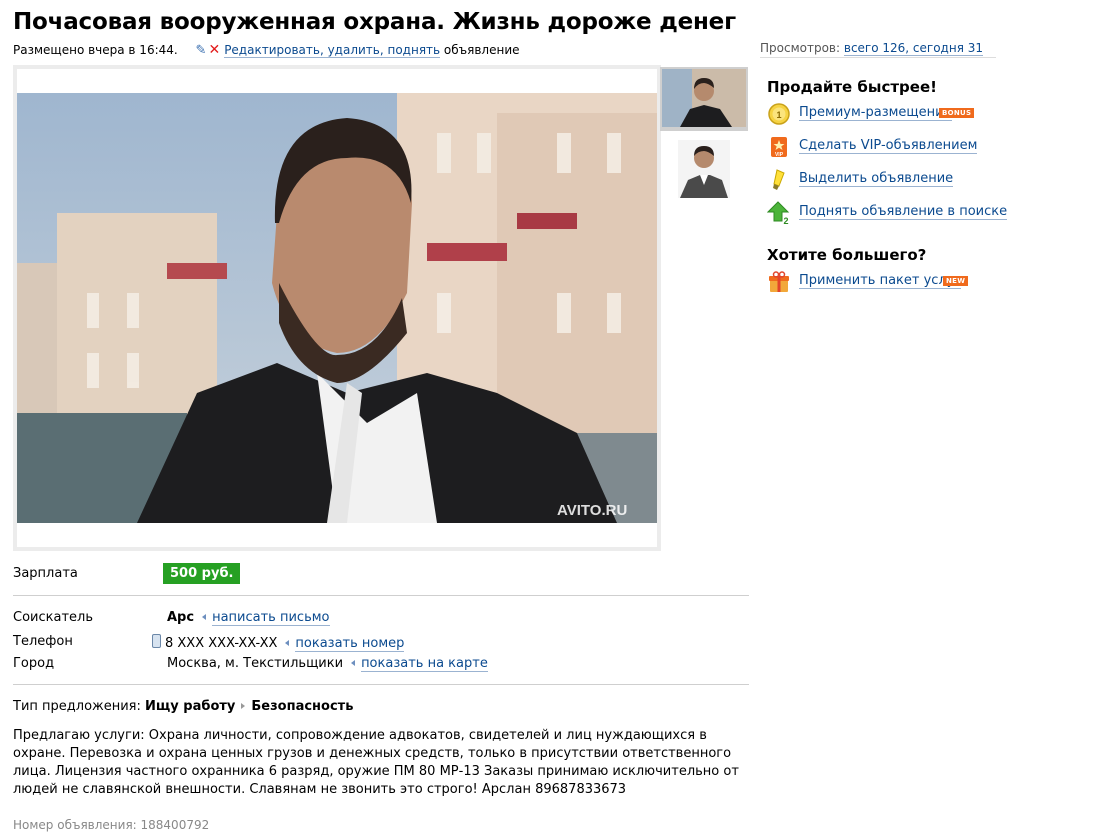  I want to click on salary-badge: 500 руб., so click(202, 573).